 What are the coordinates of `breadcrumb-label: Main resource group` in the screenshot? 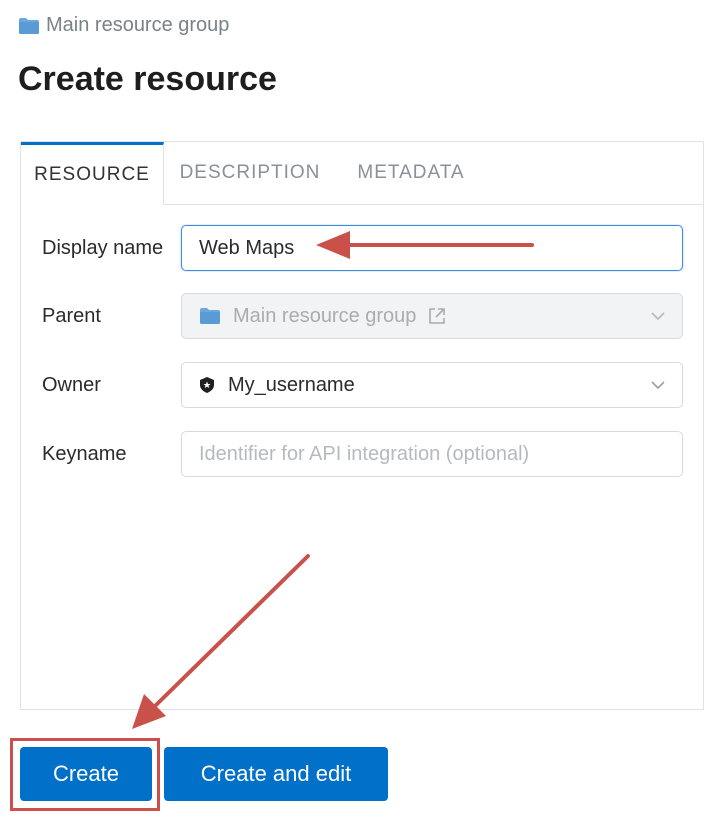 It's located at (137, 25).